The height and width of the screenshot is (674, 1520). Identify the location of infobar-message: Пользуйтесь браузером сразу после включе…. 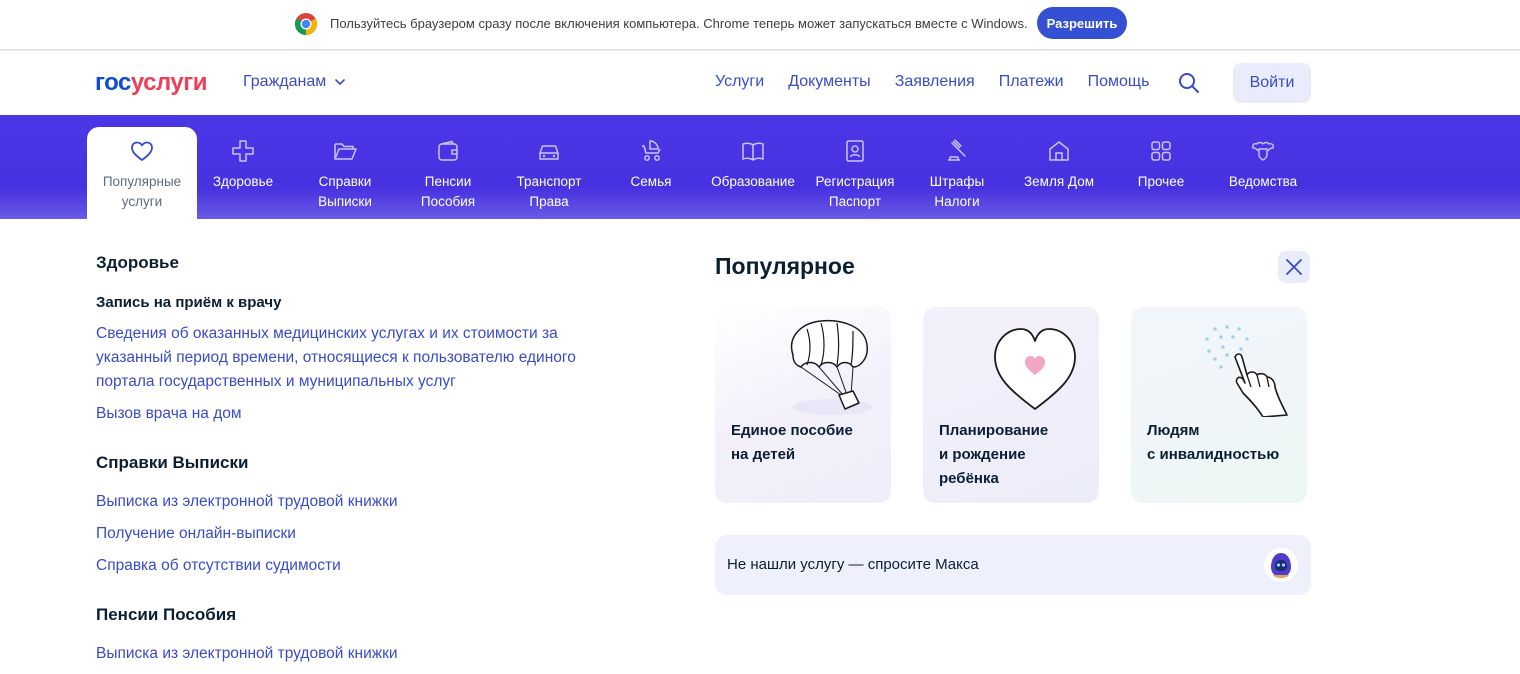
(679, 23).